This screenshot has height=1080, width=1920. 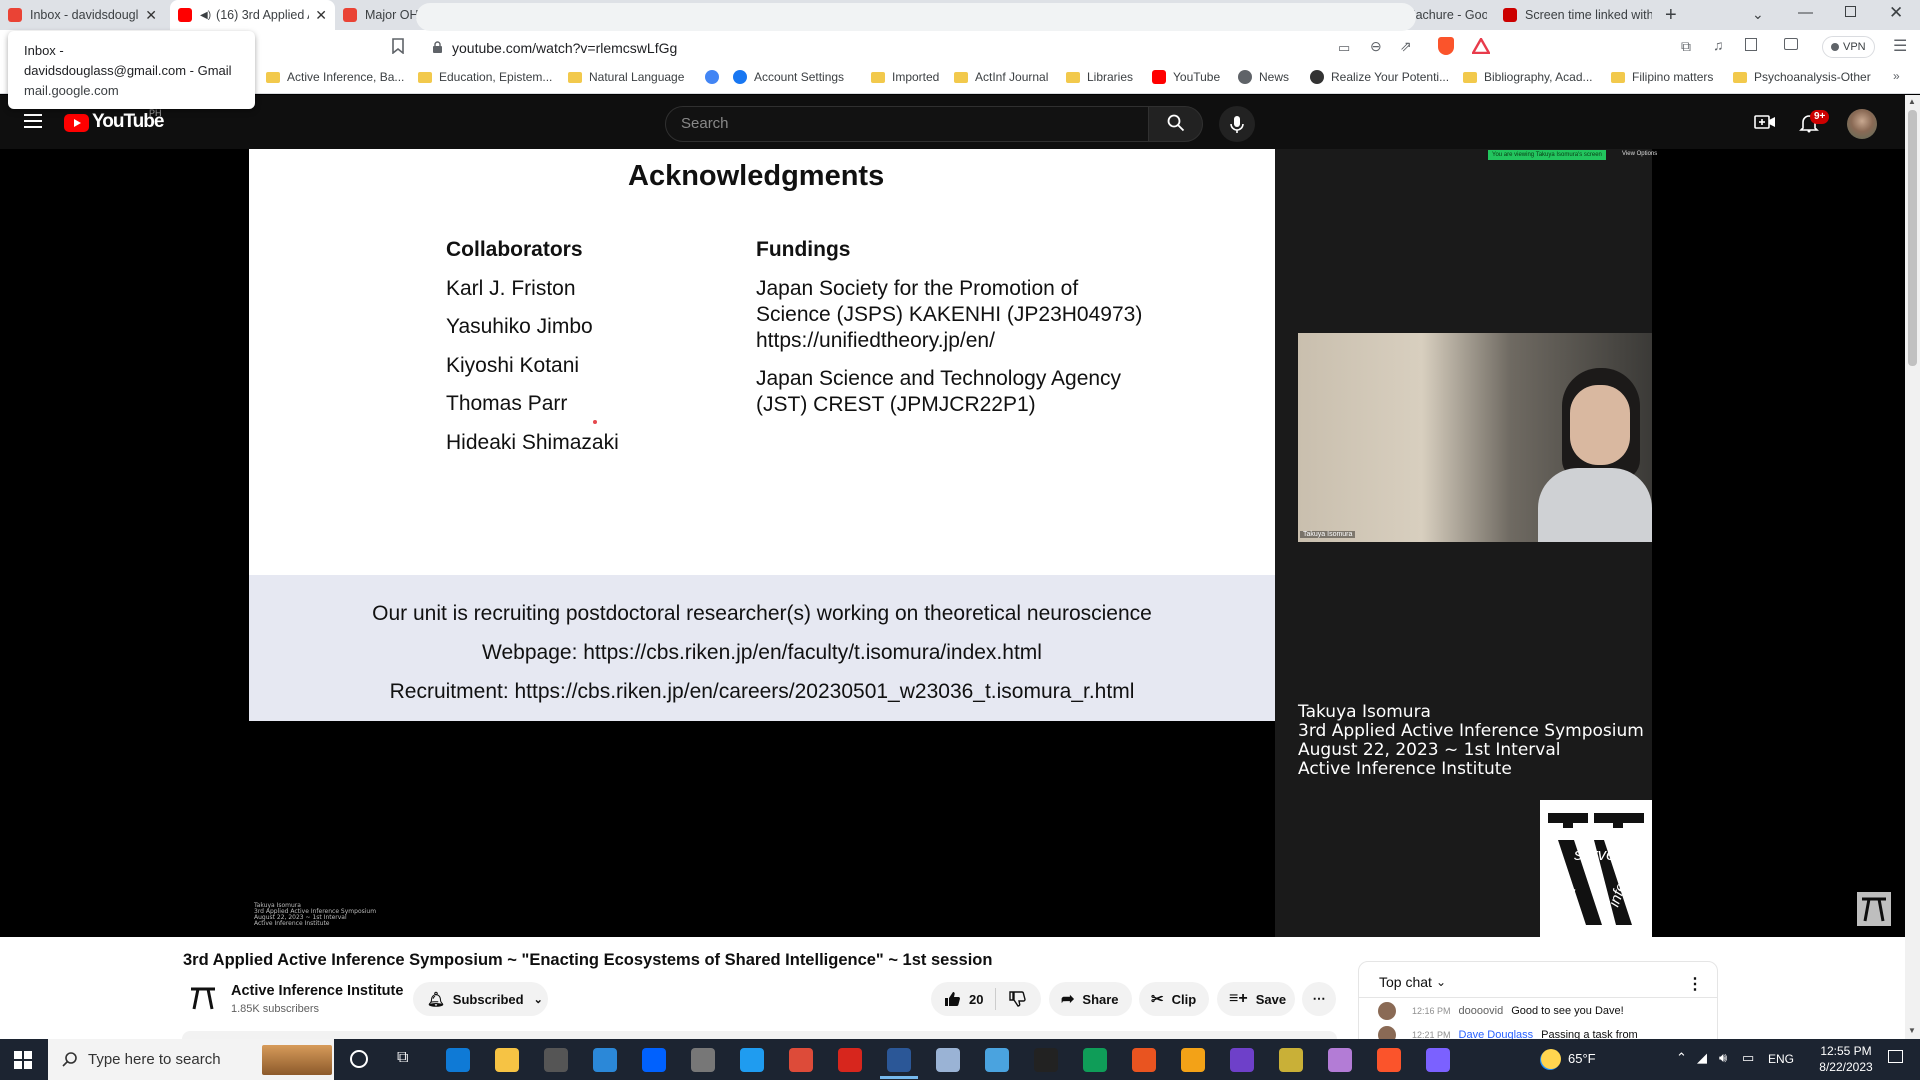 What do you see at coordinates (1446, 46) in the screenshot?
I see `brave-shields-icon` at bounding box center [1446, 46].